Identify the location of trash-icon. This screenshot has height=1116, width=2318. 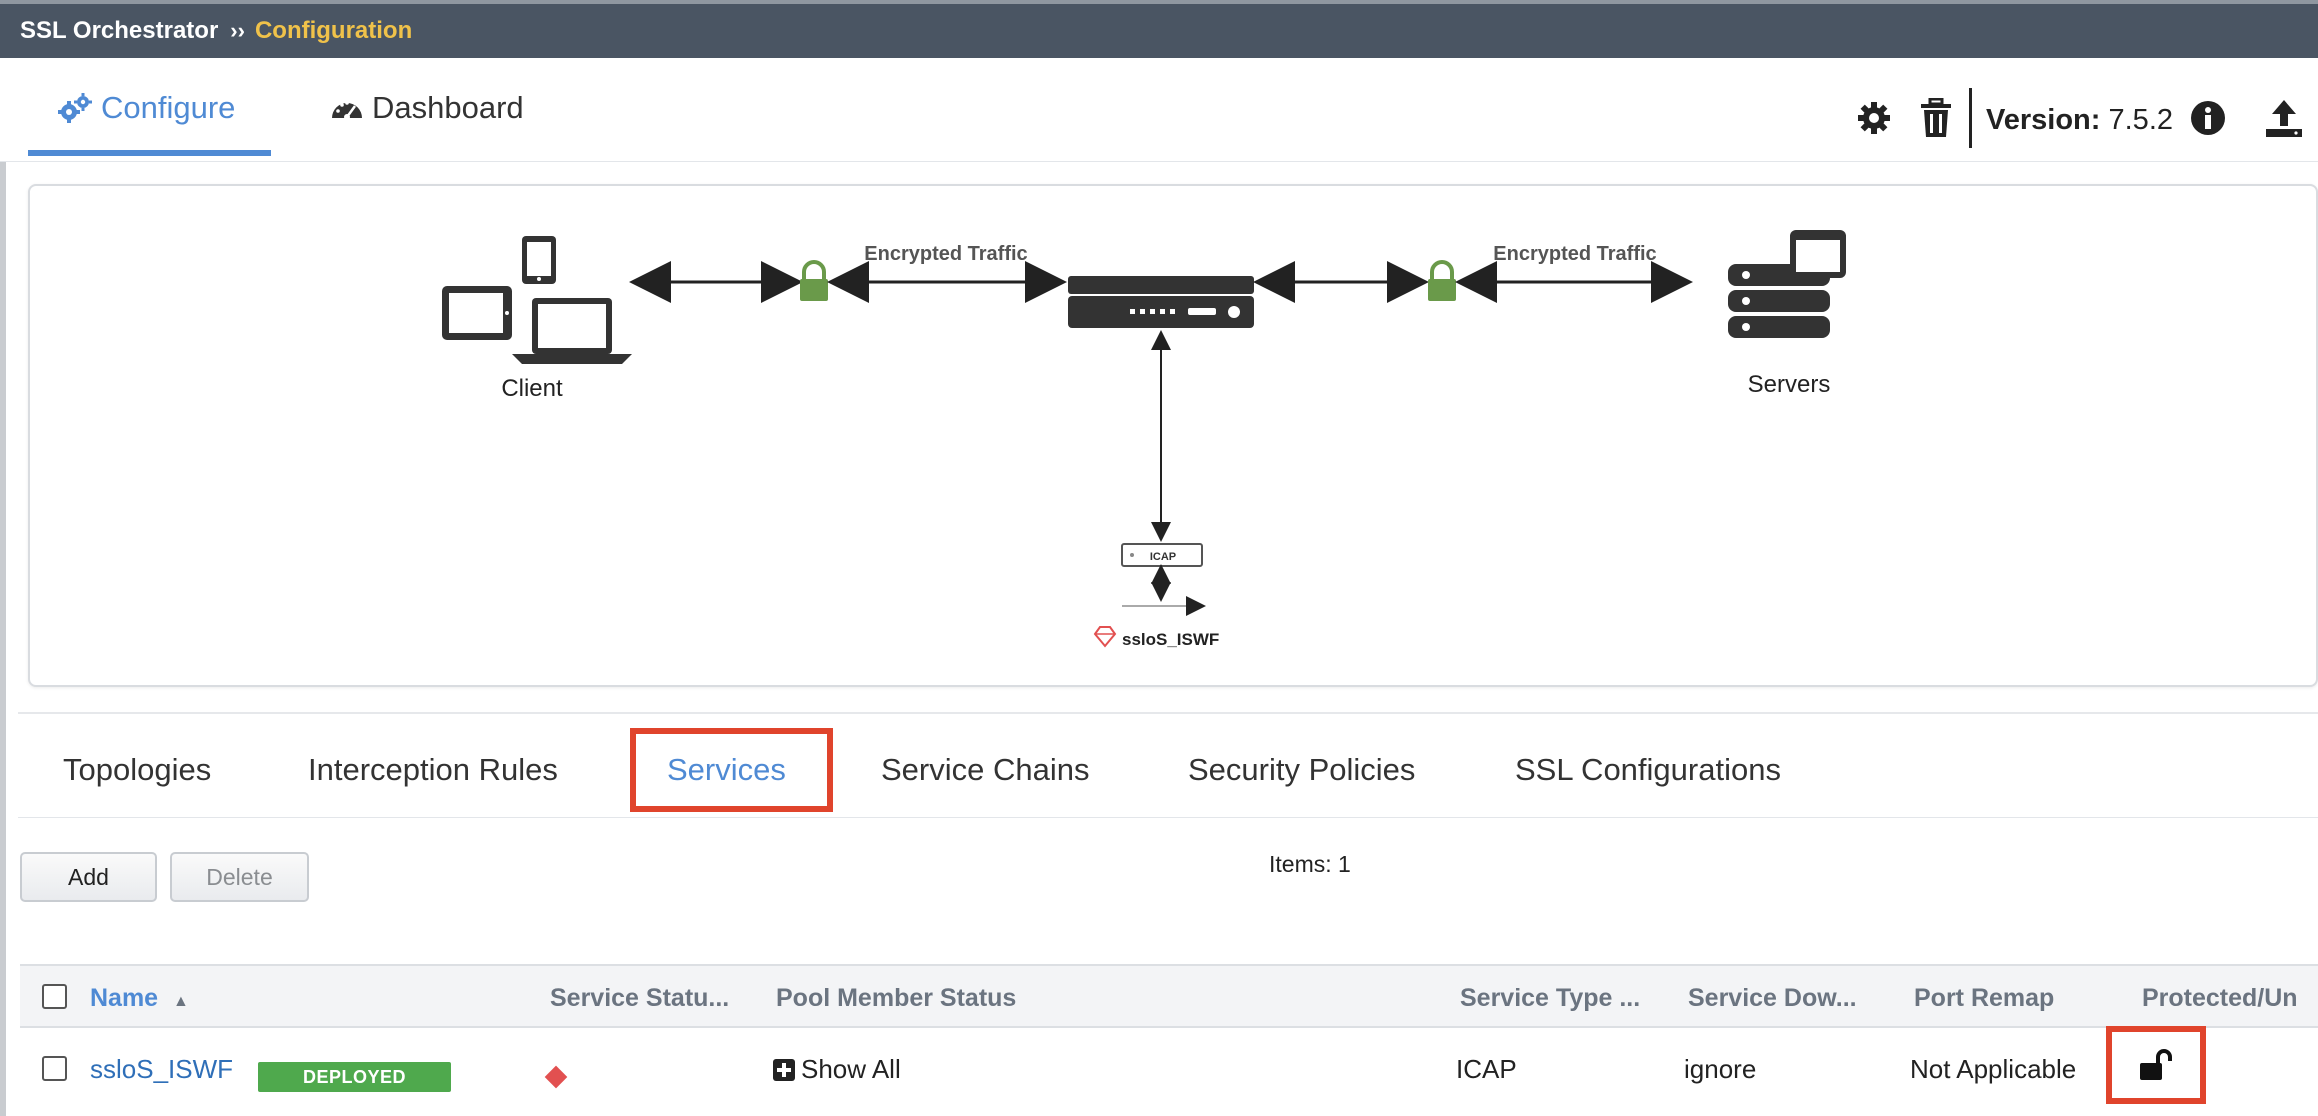
(1936, 118).